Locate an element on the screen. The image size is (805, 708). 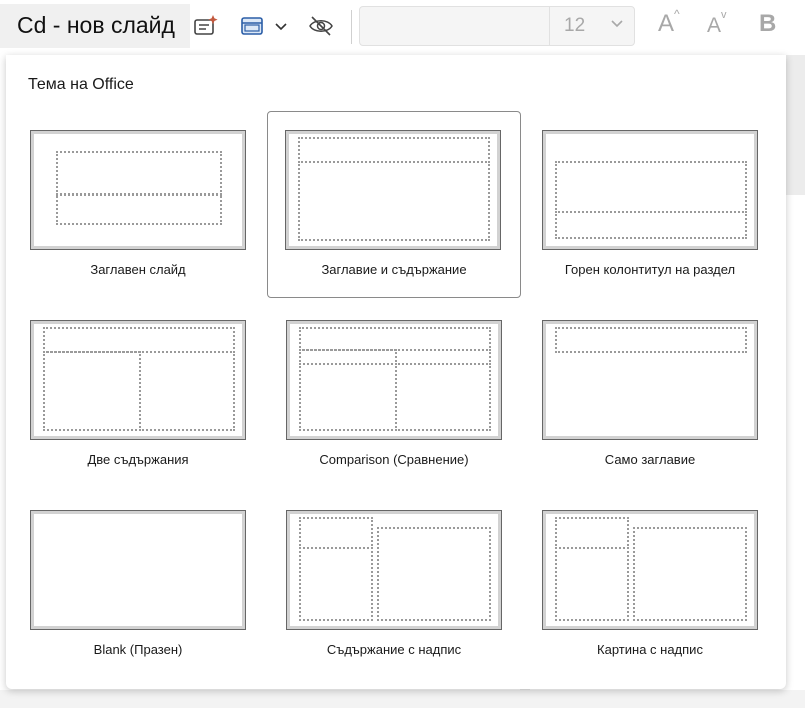
new-slide-label: Cd - нов слайд is located at coordinates (96, 25).